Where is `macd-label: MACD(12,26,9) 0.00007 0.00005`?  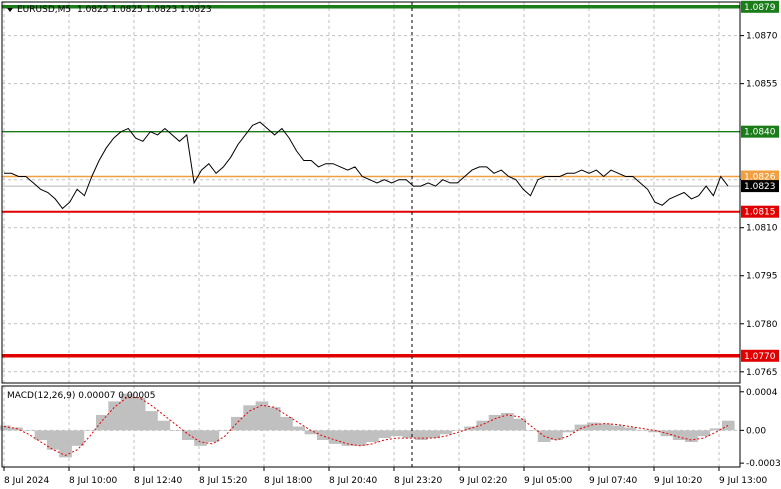 macd-label: MACD(12,26,9) 0.00007 0.00005 is located at coordinates (81, 396).